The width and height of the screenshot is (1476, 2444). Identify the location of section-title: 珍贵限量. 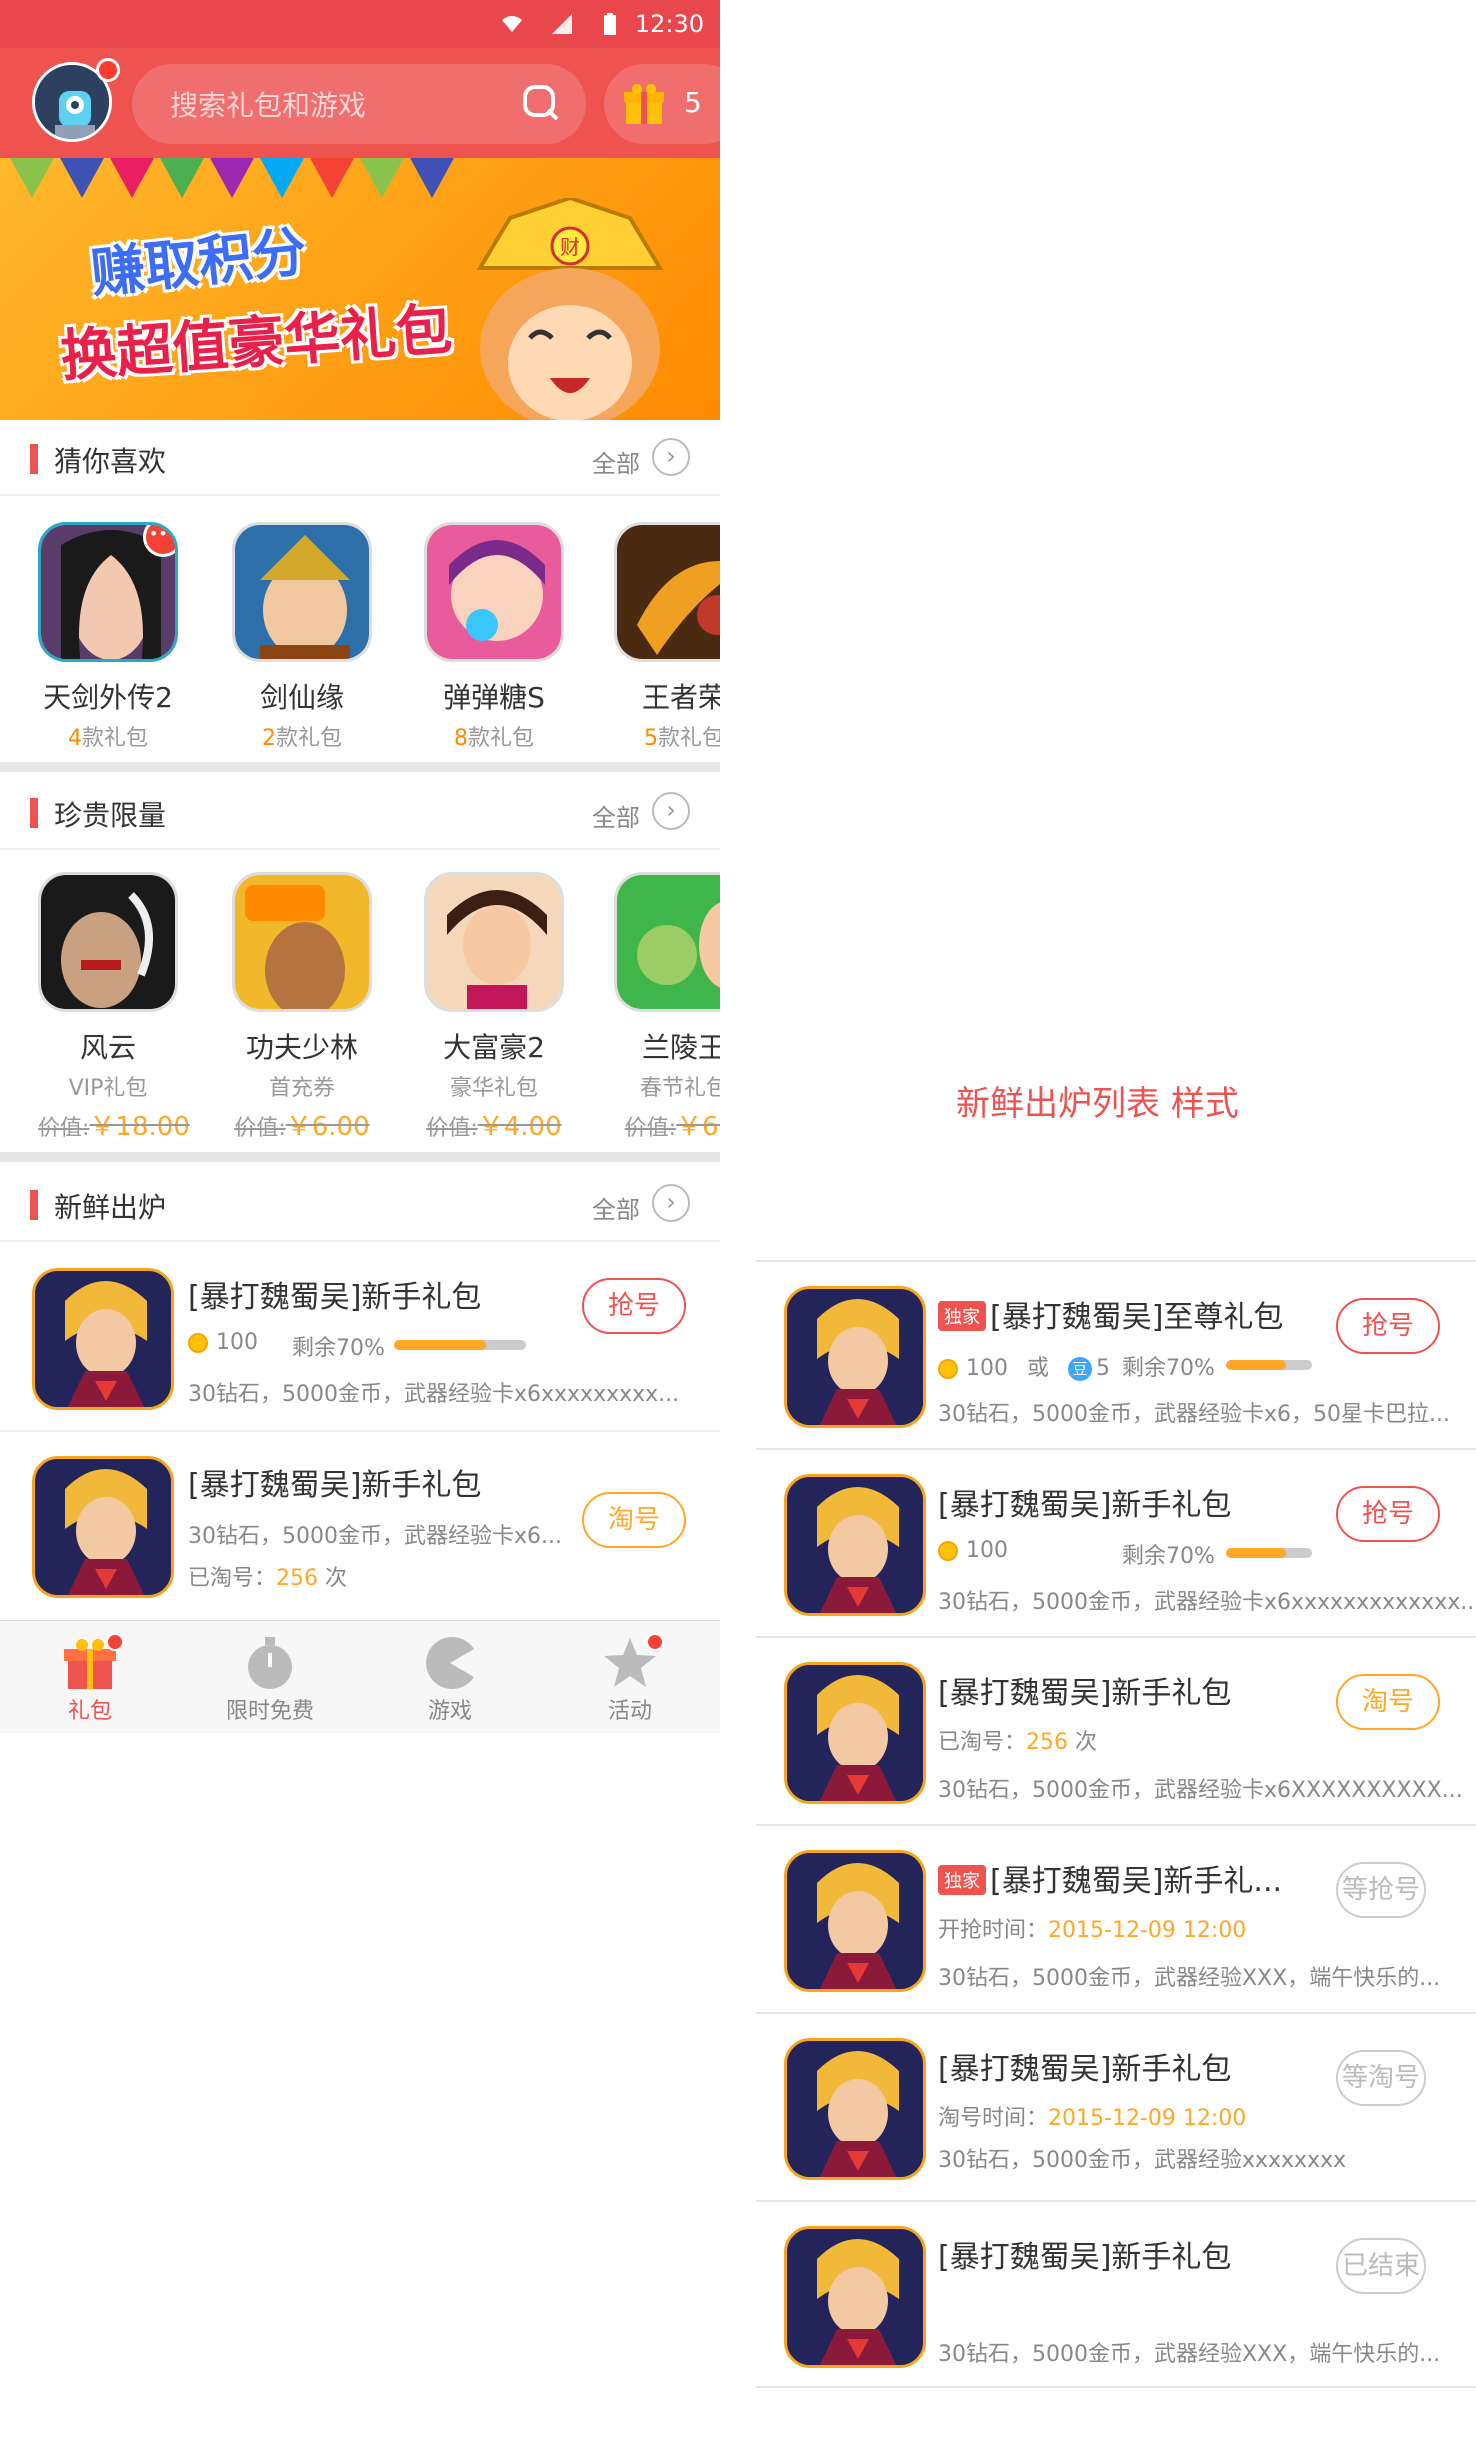
(110, 815).